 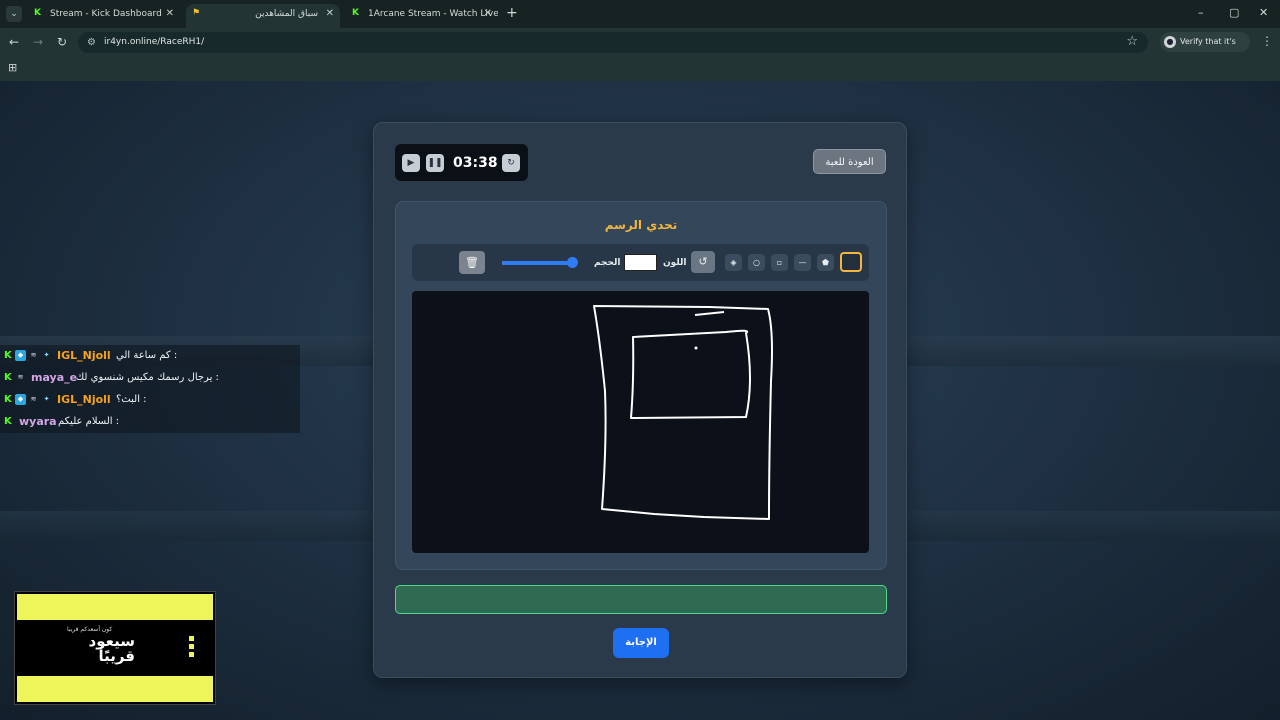 What do you see at coordinates (849, 161) in the screenshot?
I see `back-to-game-button: العودة للعبة` at bounding box center [849, 161].